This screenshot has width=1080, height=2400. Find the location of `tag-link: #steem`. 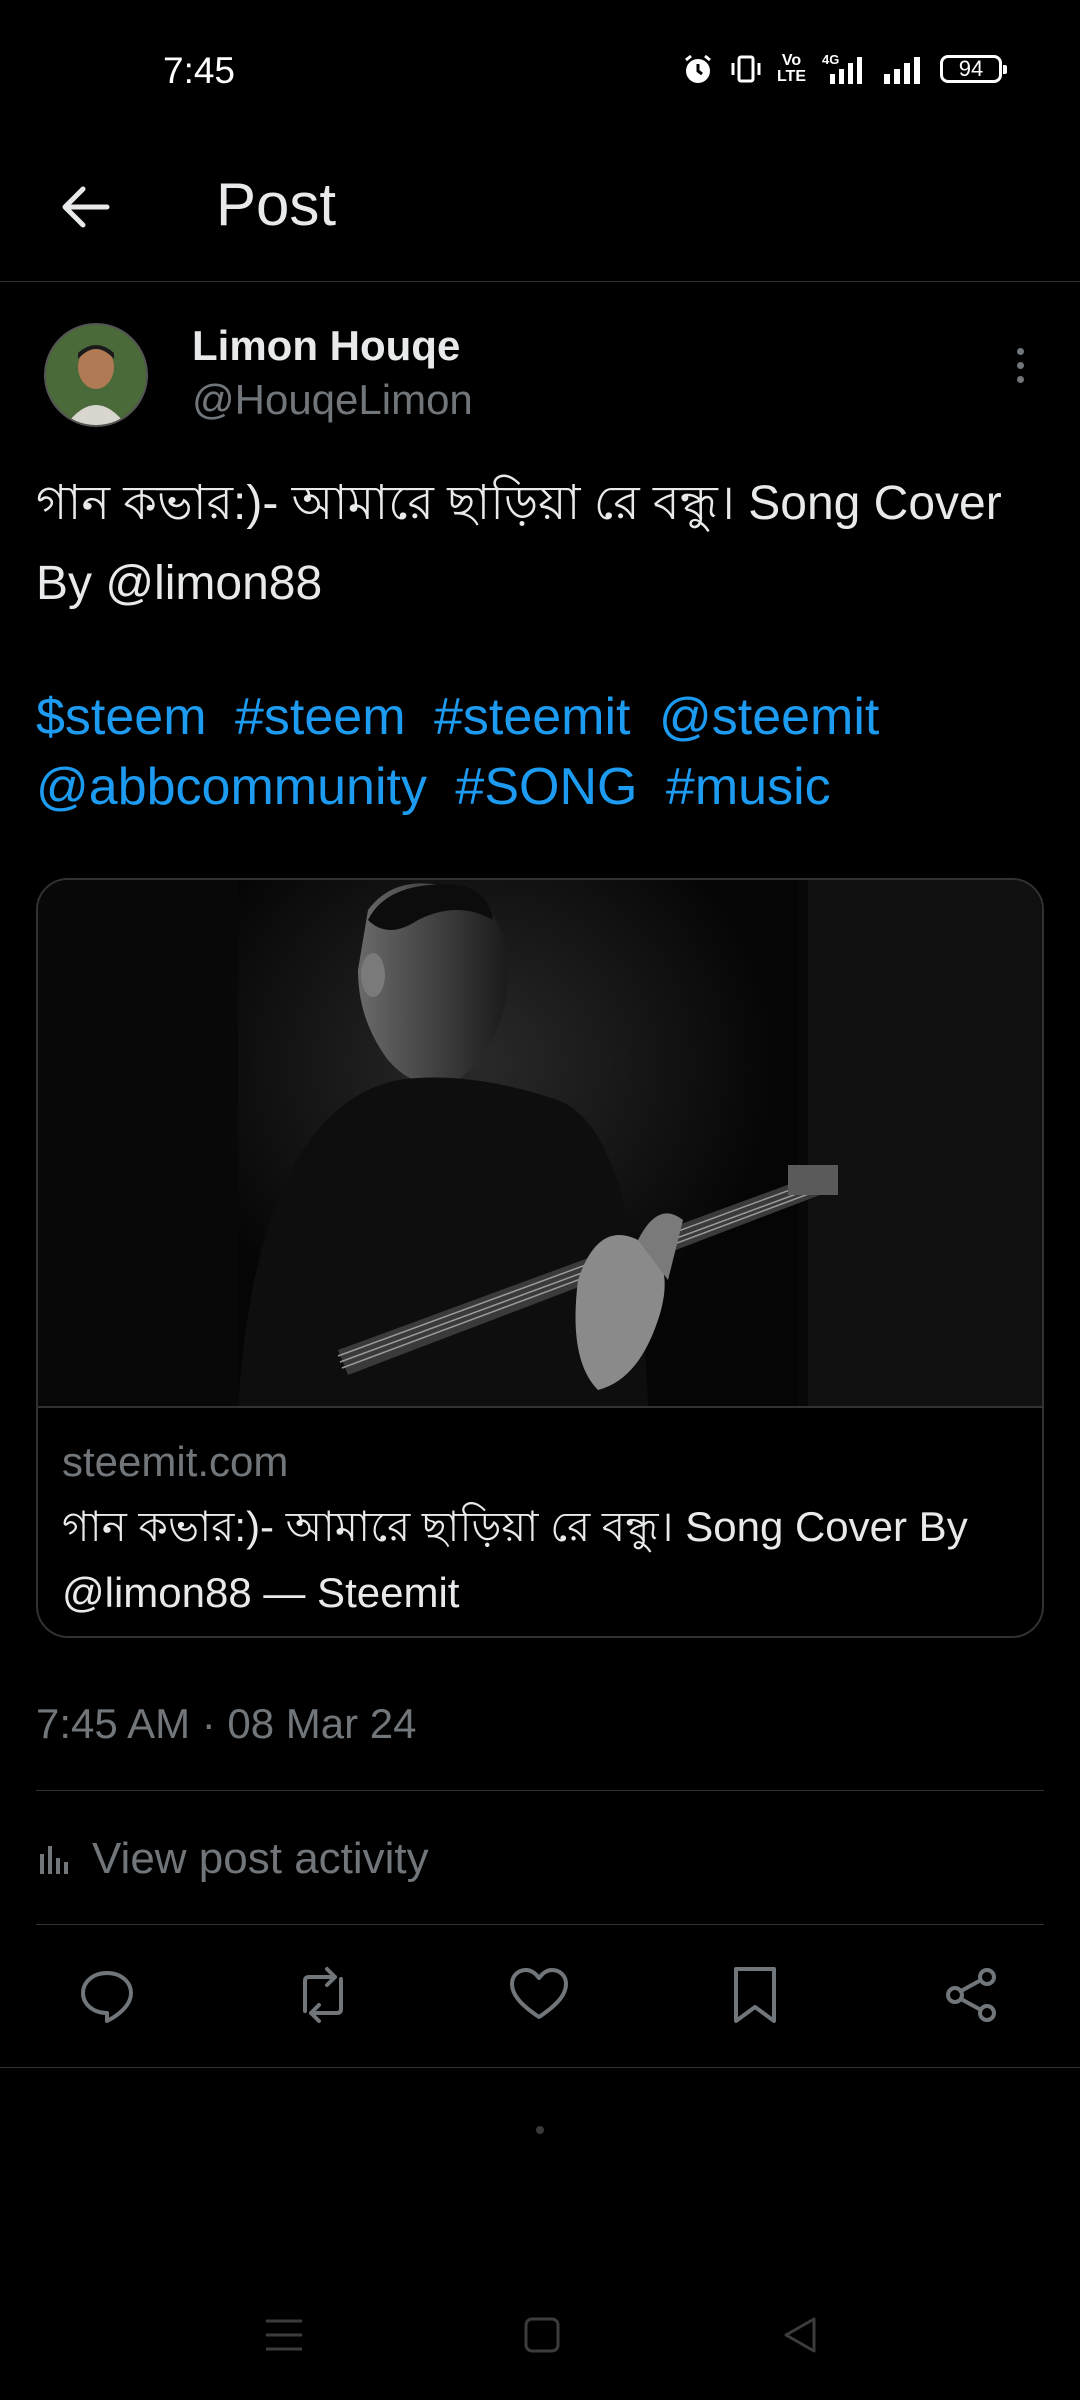

tag-link: #steem is located at coordinates (320, 717).